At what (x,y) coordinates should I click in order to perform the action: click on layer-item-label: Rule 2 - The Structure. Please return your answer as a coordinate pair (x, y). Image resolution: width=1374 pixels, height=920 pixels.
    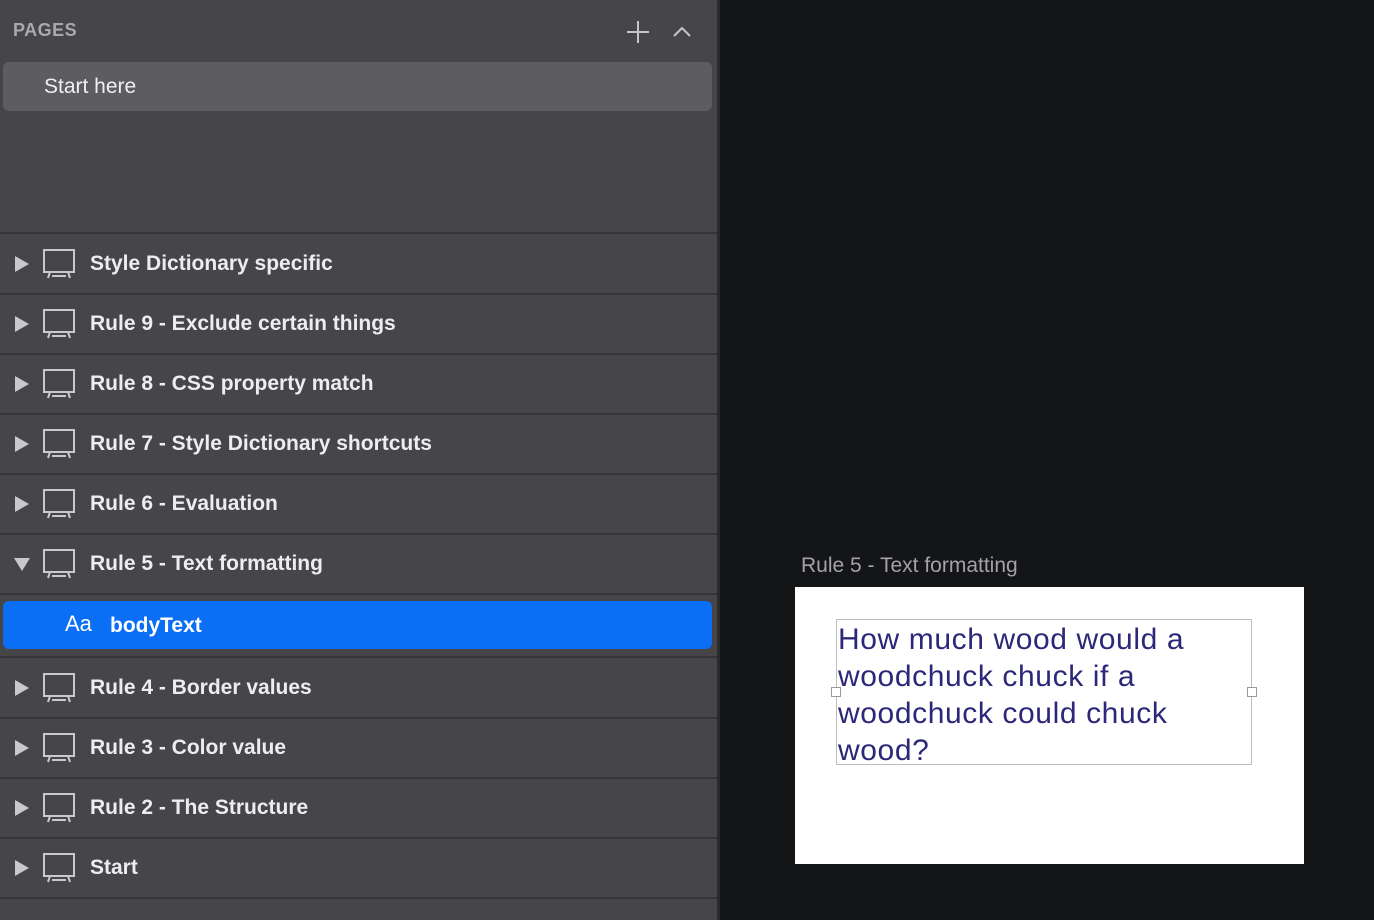
    Looking at the image, I should click on (199, 807).